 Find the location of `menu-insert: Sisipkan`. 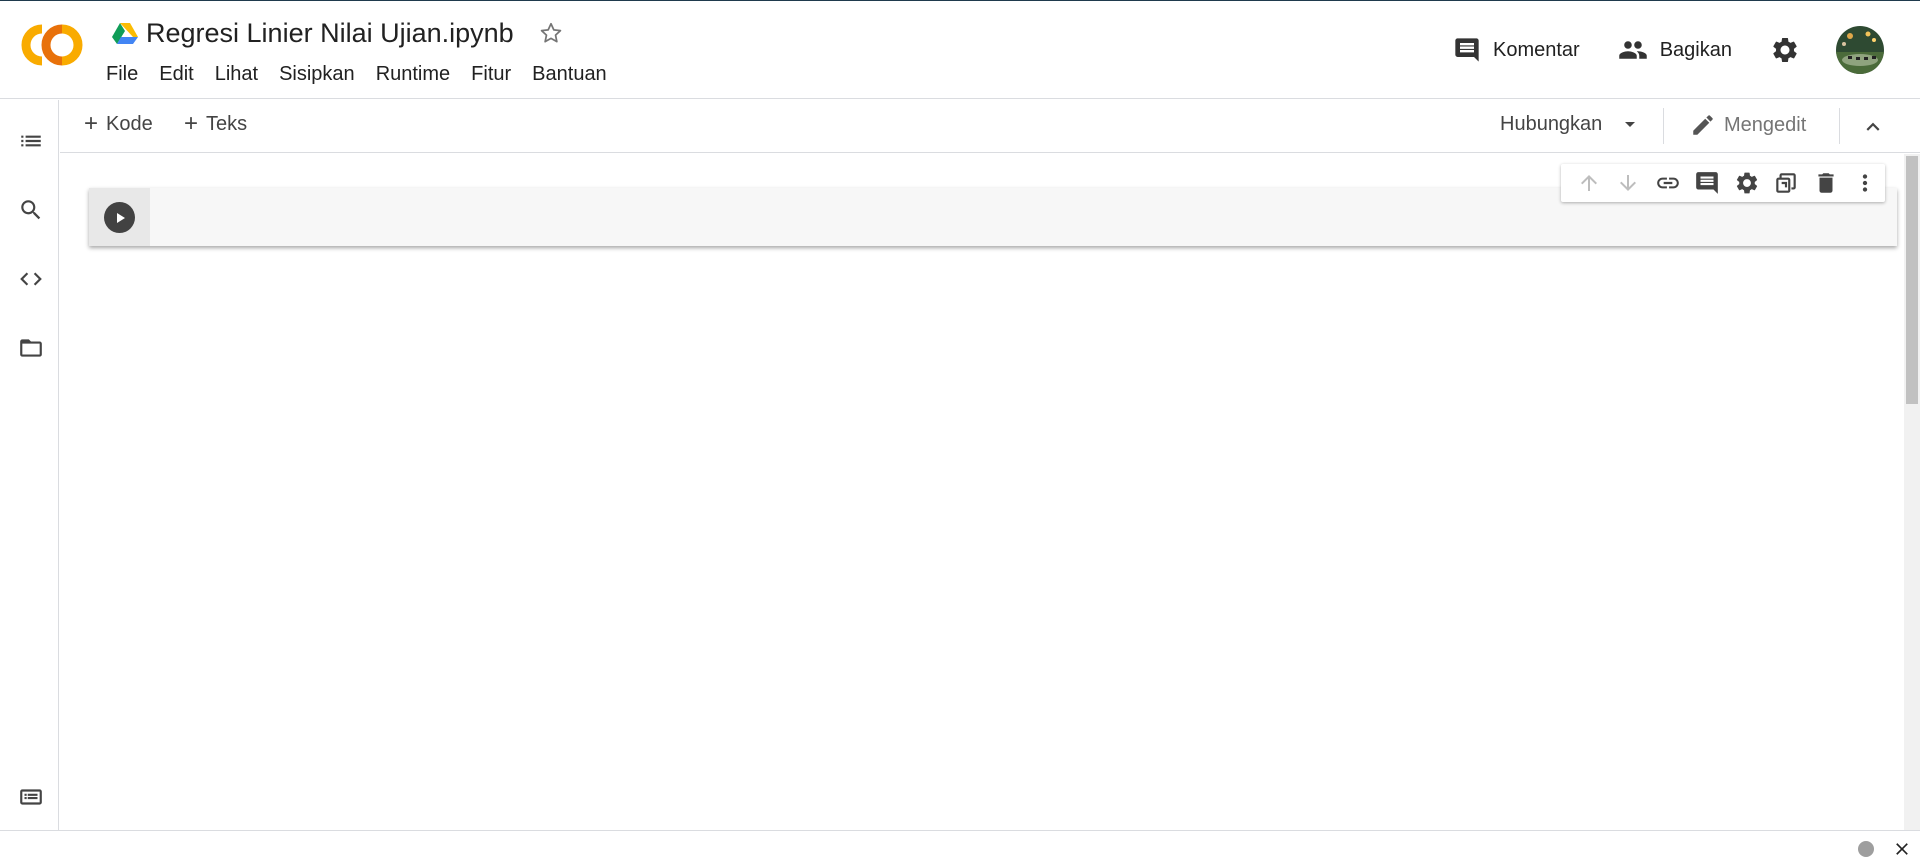

menu-insert: Sisipkan is located at coordinates (317, 74).